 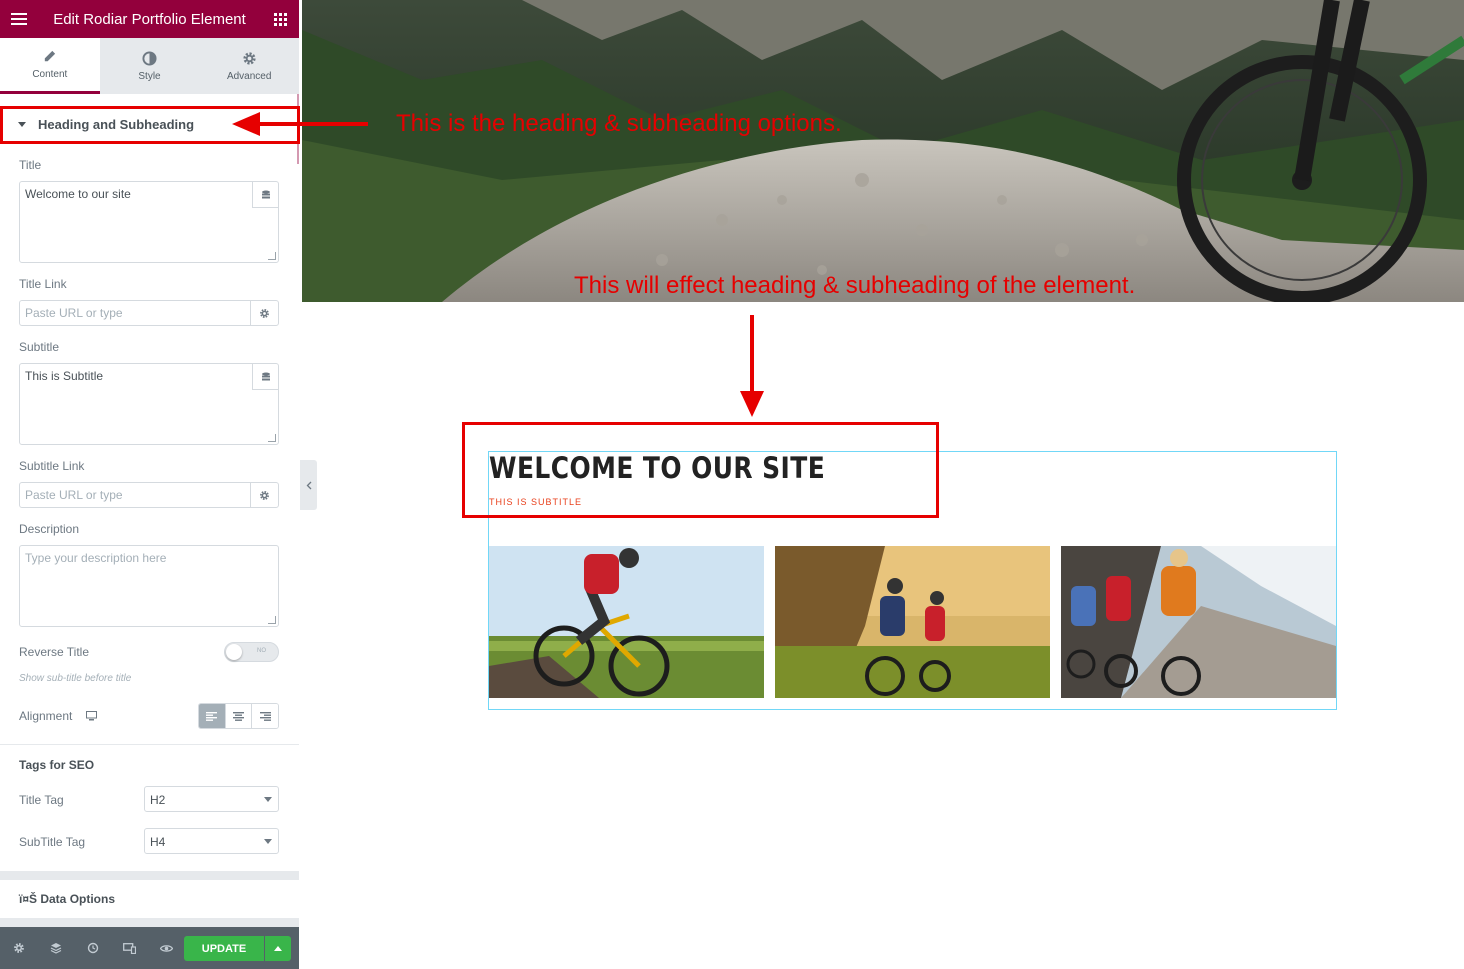 I want to click on subtitle-tag-value: H4, so click(x=158, y=842).